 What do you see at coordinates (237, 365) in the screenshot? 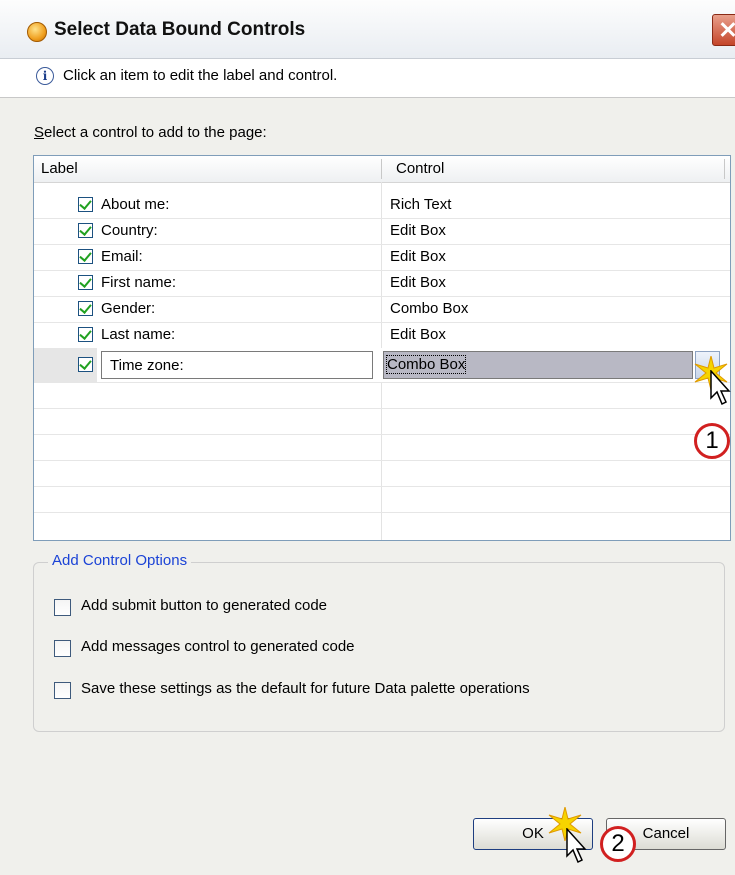
I see `label-edit-field: Time zone:` at bounding box center [237, 365].